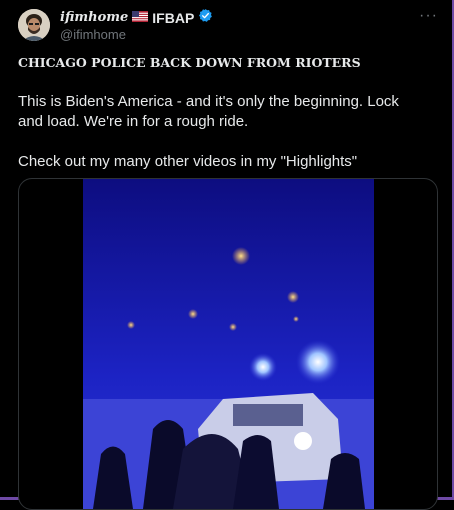 The image size is (454, 510). I want to click on us-flag-icon, so click(140, 18).